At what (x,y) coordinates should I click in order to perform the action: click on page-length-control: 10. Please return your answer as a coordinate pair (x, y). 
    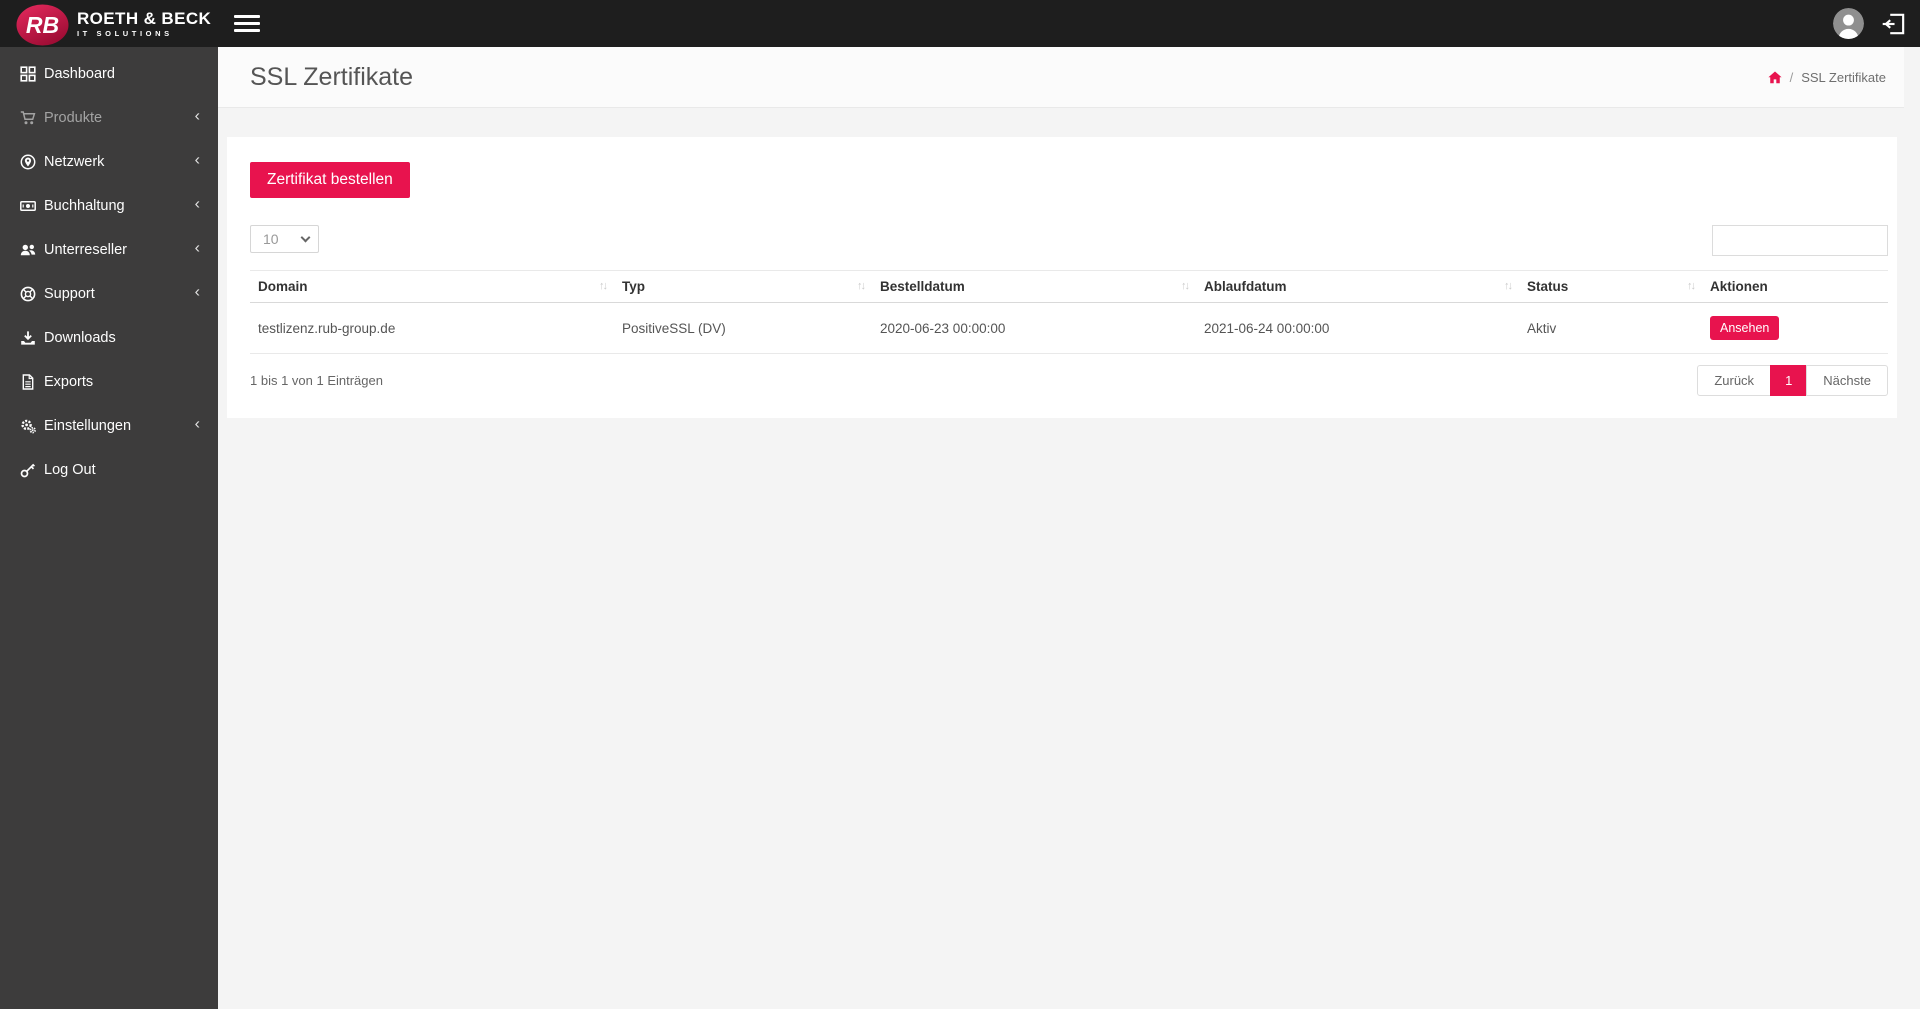
    Looking at the image, I should click on (284, 239).